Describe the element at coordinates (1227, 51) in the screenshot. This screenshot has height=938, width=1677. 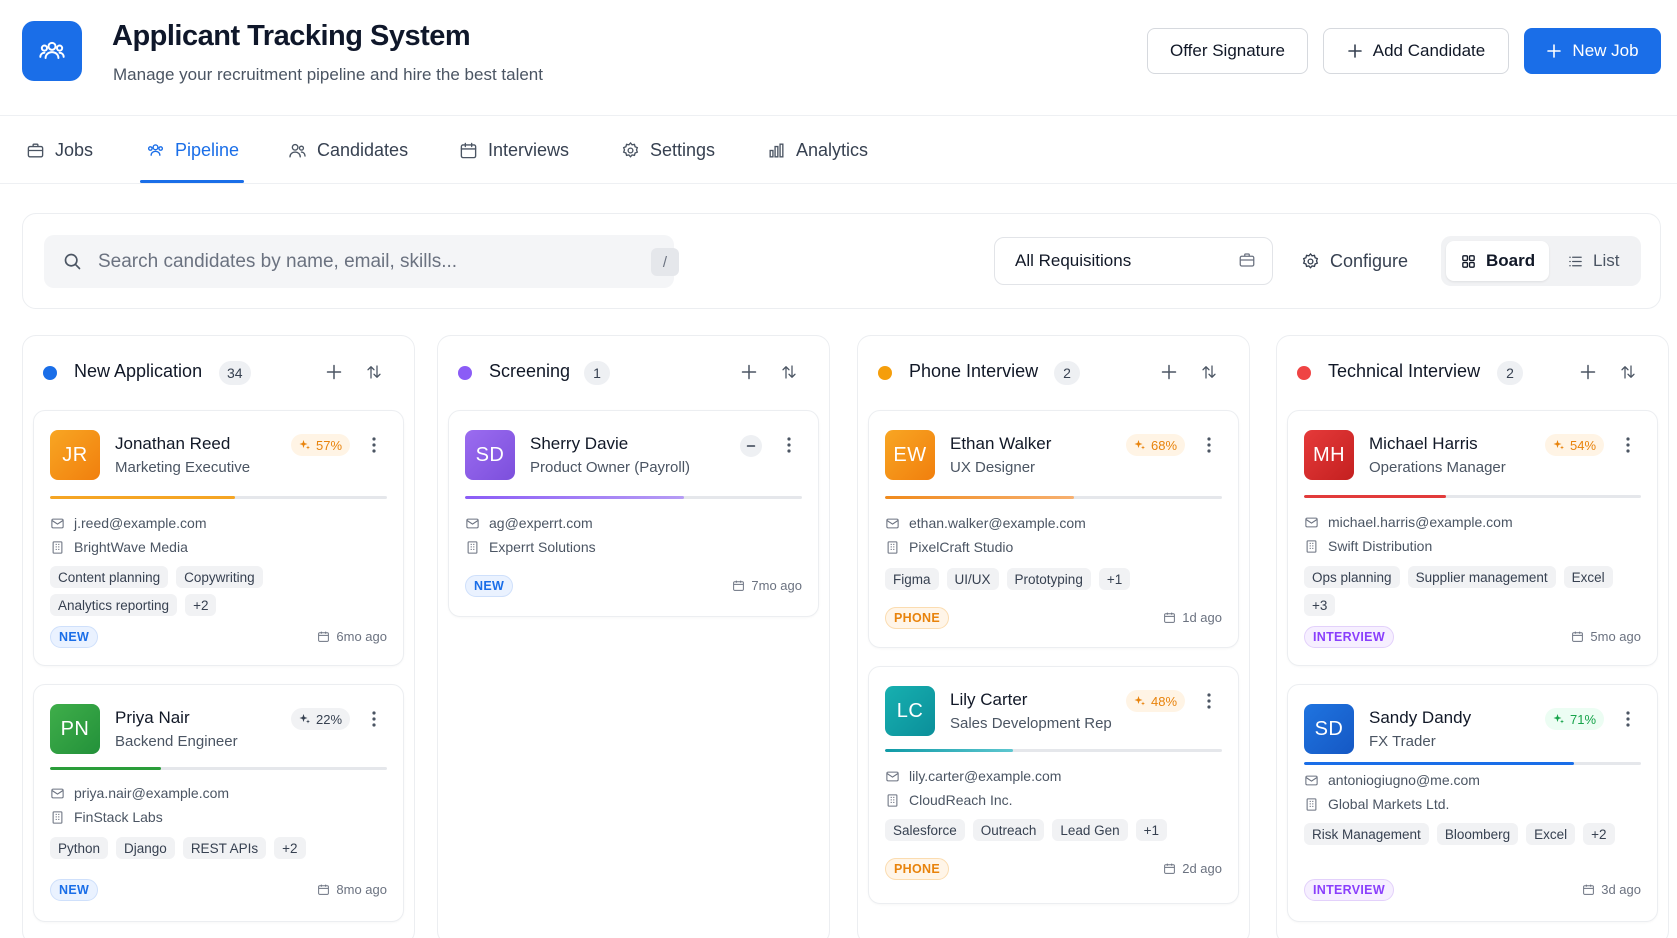
I see `offer-signature-button: Offer Signature` at that location.